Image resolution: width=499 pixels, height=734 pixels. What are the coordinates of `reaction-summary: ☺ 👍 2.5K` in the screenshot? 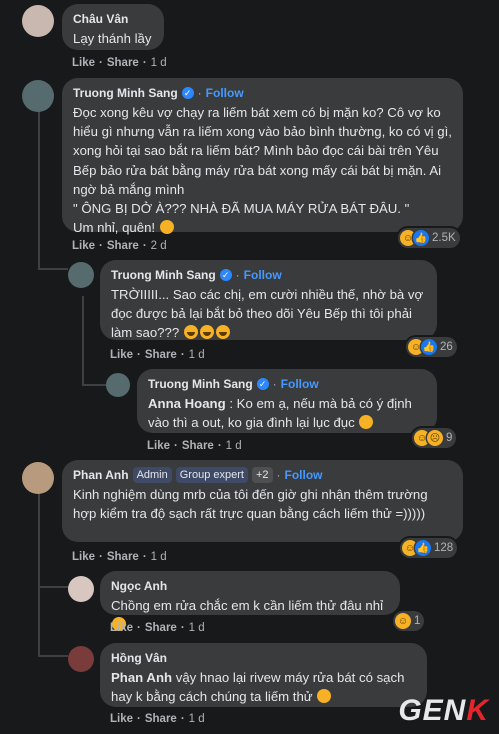 It's located at (429, 238).